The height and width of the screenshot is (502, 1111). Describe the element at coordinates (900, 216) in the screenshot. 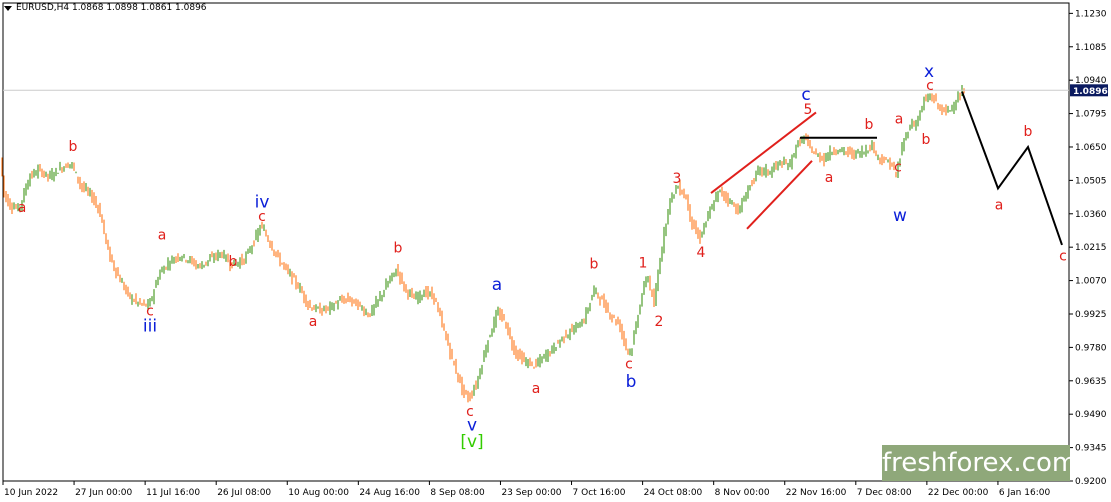

I see `wave-label: w` at that location.